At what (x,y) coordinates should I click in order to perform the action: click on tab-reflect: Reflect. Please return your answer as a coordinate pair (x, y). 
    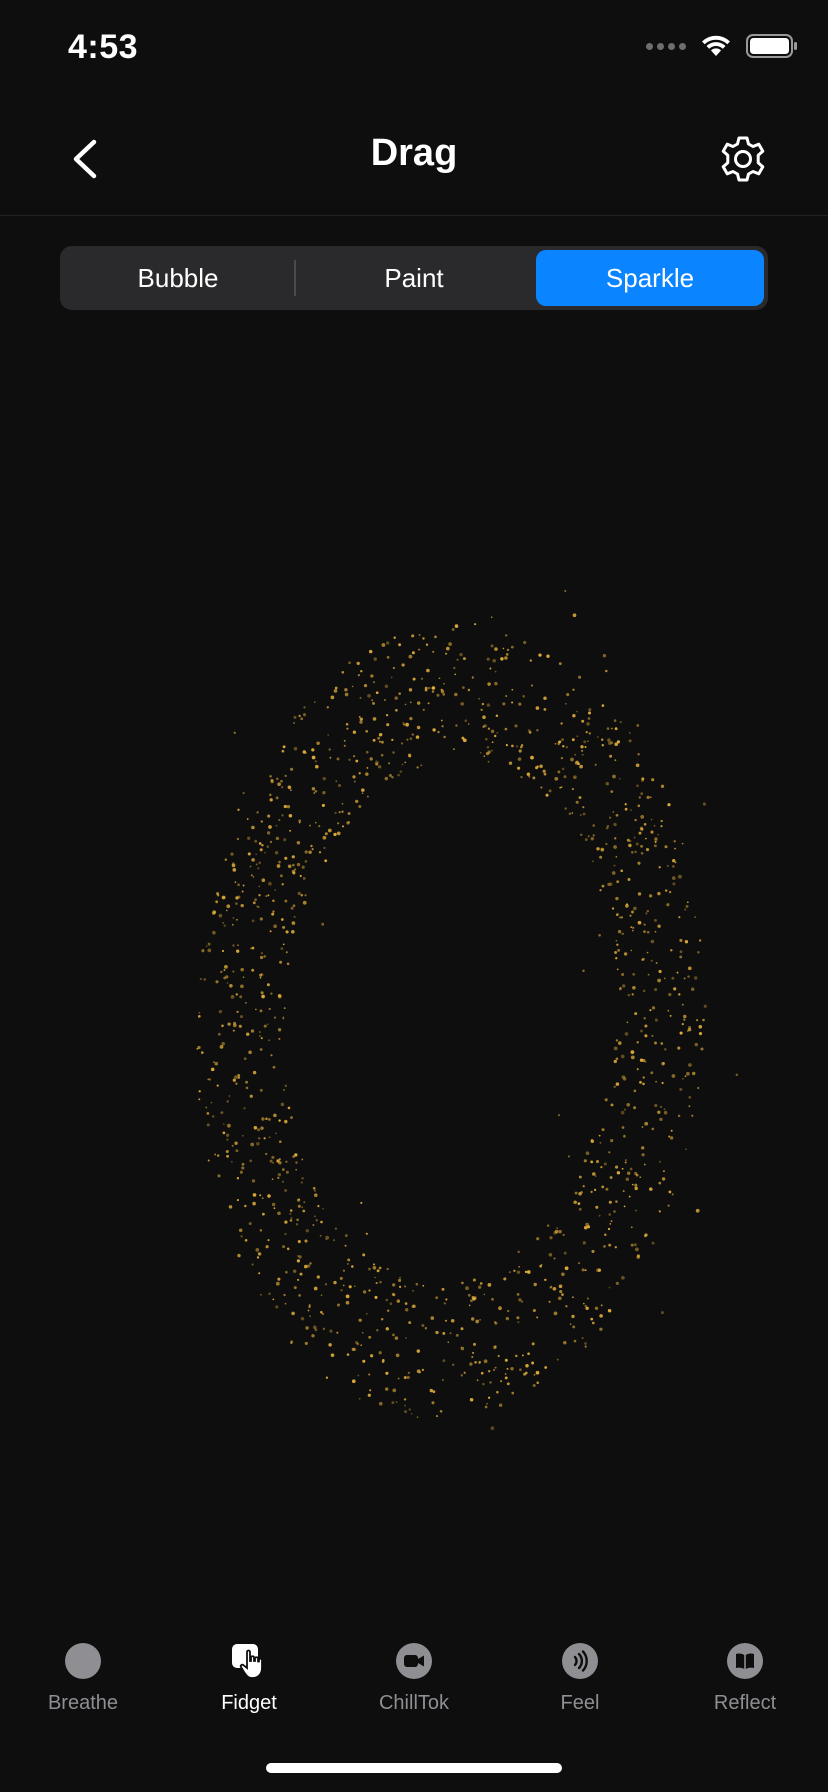
    Looking at the image, I should click on (745, 1663).